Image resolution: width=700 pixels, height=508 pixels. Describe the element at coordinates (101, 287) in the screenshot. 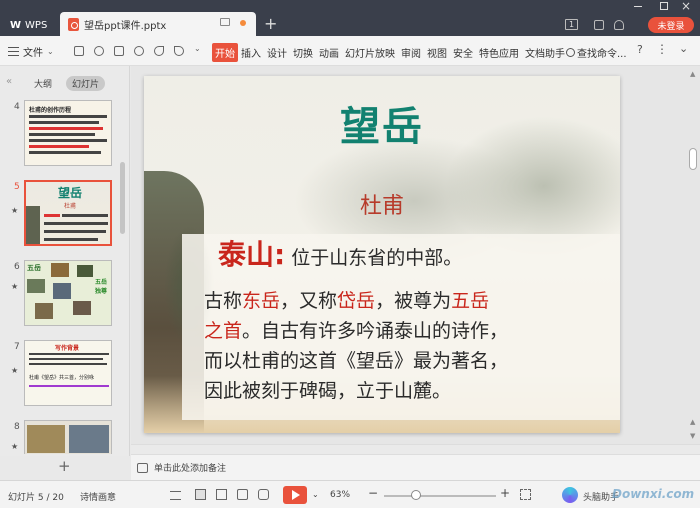

I see `thumbnail-side-label: 五岳独尊` at that location.